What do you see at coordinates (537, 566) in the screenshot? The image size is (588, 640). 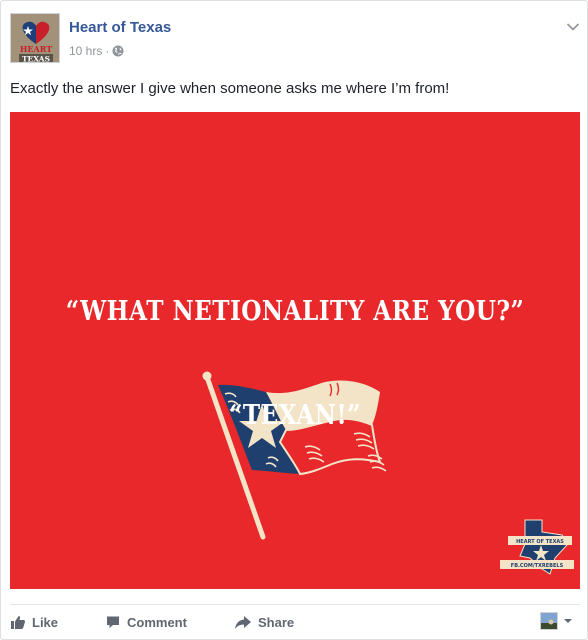 I see `badge-bottom-text: FB.COM/TXREBELS` at bounding box center [537, 566].